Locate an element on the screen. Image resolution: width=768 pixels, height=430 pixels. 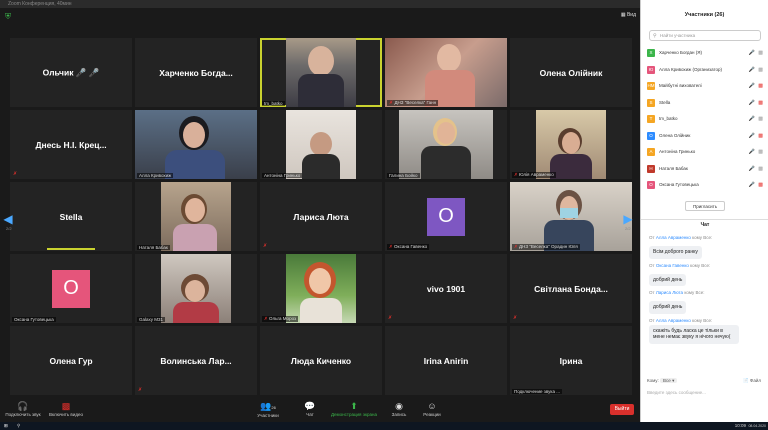
avatar: O is located at coordinates (71, 288).